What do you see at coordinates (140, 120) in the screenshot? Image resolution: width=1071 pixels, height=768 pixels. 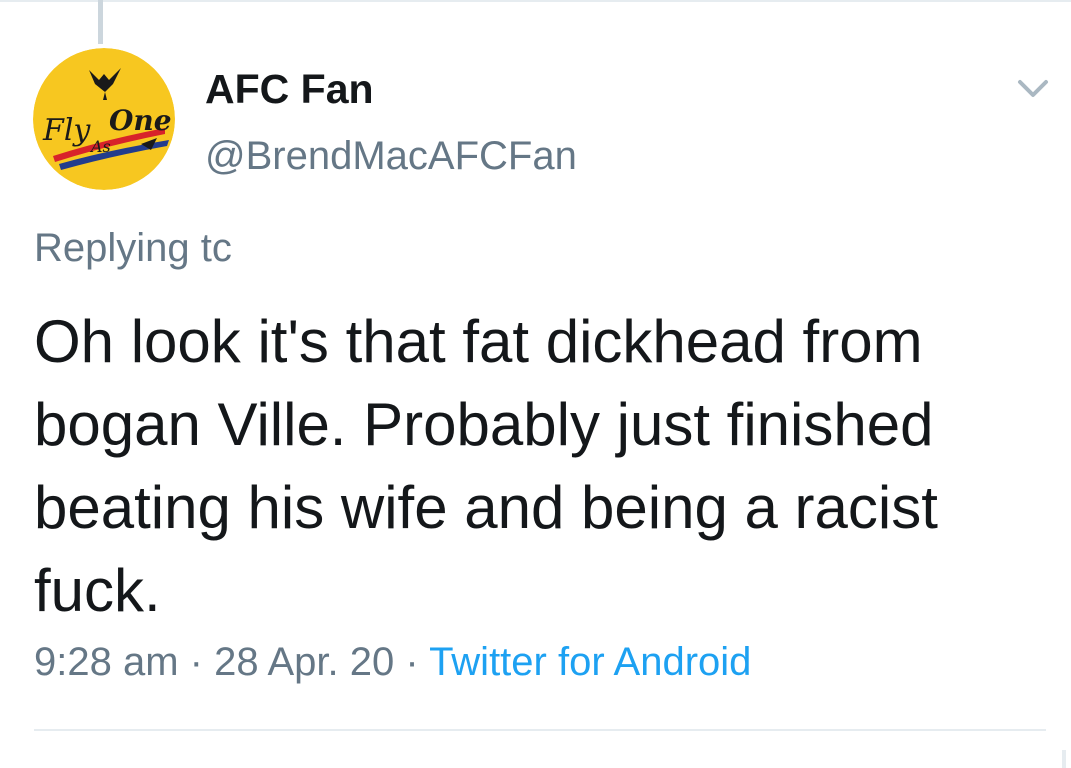 I see `avatar-logo-one: One` at bounding box center [140, 120].